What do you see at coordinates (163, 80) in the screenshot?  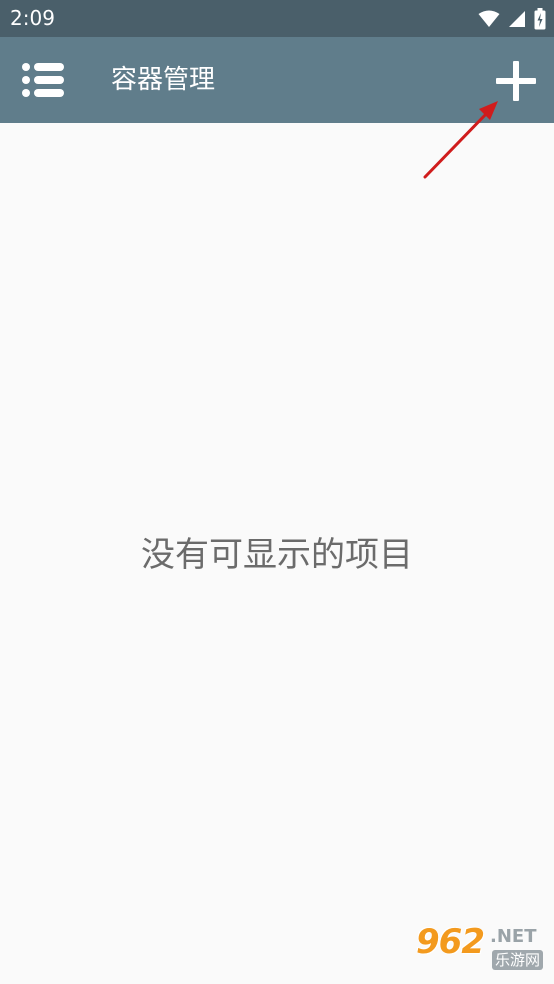 I see `page-title: 容器管理` at bounding box center [163, 80].